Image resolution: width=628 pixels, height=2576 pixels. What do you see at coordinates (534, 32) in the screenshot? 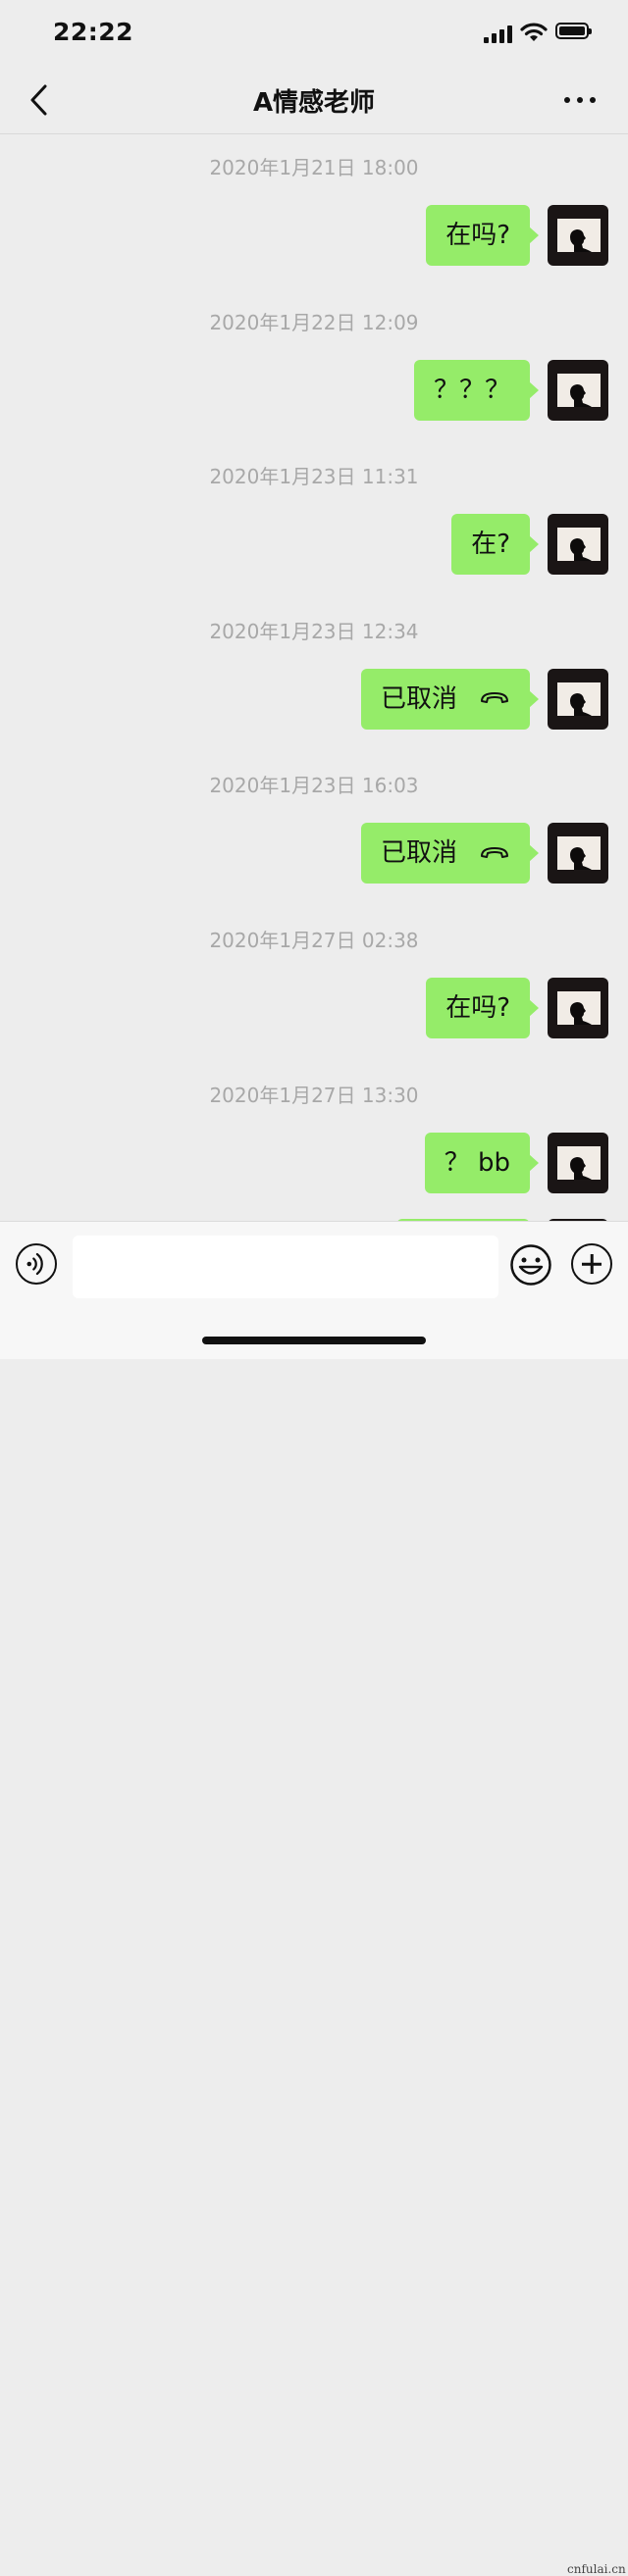
I see `wifi-icon` at bounding box center [534, 32].